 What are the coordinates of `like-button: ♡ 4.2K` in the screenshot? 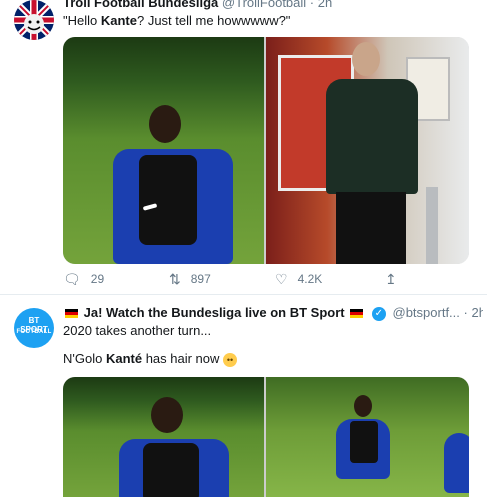 It's located at (298, 279).